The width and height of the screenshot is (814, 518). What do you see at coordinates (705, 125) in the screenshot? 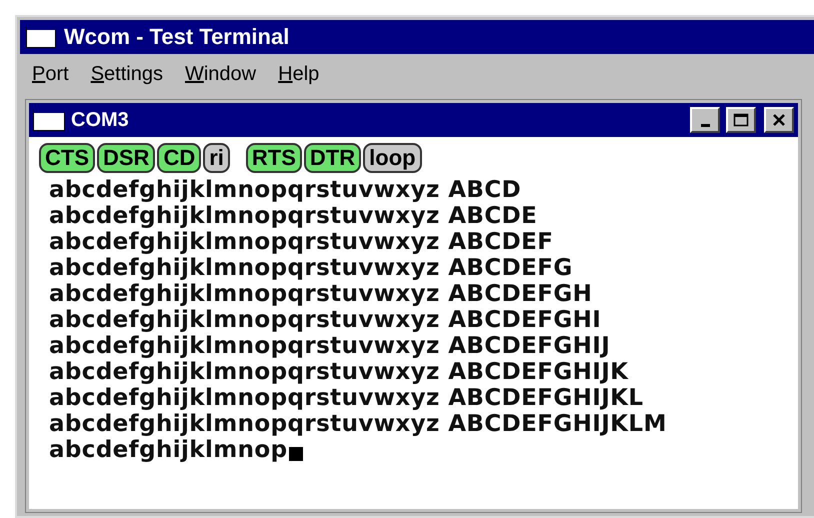
I see `minimize-icon` at bounding box center [705, 125].